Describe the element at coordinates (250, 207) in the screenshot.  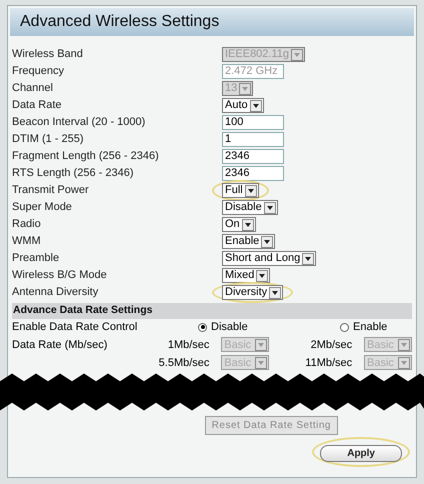
I see `dropdown: Disable` at that location.